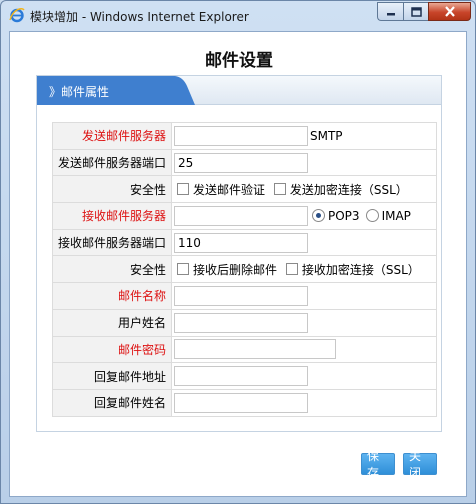  I want to click on pop3-label: POP3, so click(344, 215).